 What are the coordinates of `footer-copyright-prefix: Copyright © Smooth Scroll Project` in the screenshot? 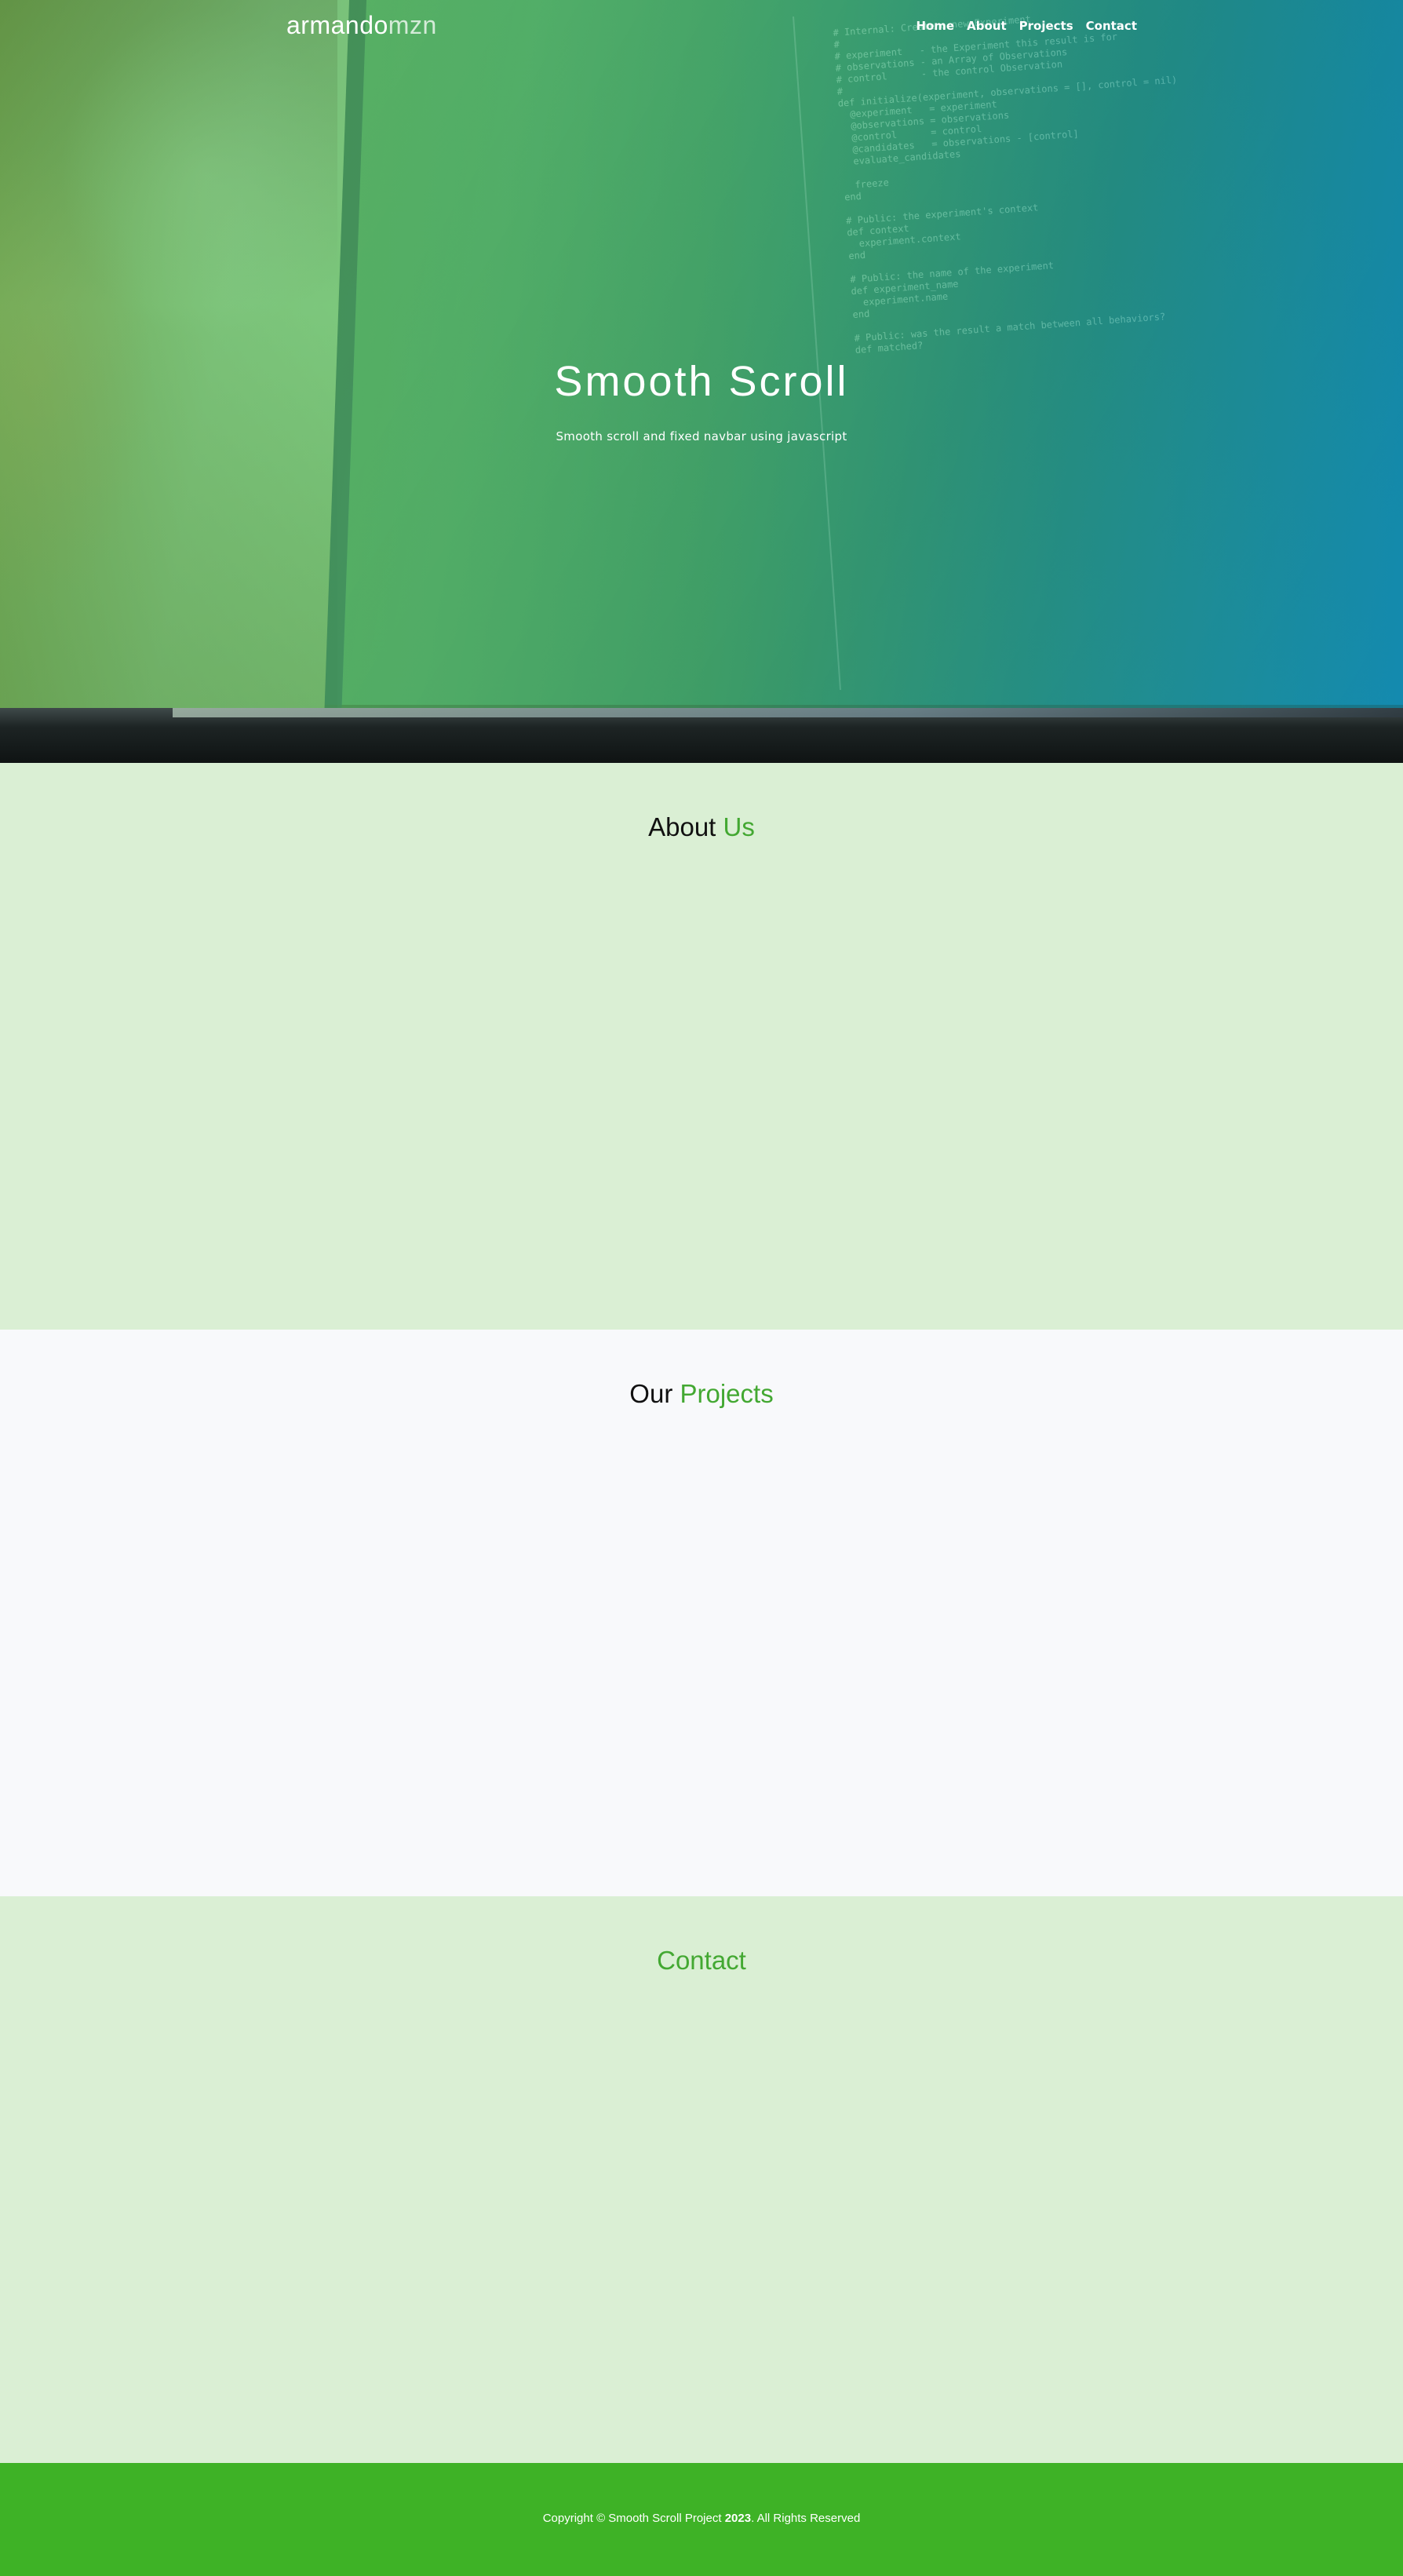 It's located at (633, 2518).